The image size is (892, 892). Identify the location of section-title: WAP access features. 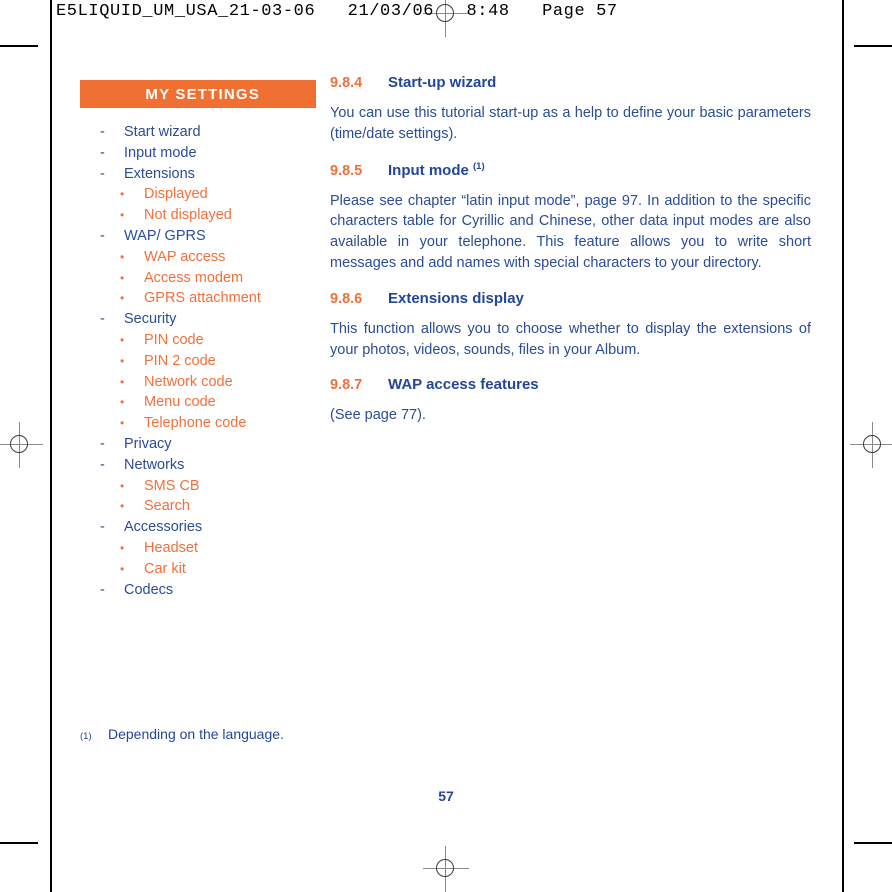
(463, 384).